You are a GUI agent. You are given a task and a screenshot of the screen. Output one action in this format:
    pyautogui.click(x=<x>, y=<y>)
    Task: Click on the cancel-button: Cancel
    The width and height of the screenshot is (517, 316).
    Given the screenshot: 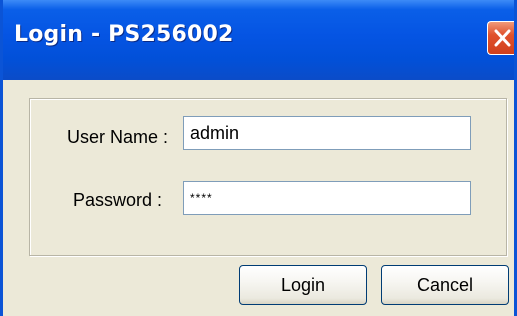 What is the action you would take?
    pyautogui.click(x=445, y=285)
    